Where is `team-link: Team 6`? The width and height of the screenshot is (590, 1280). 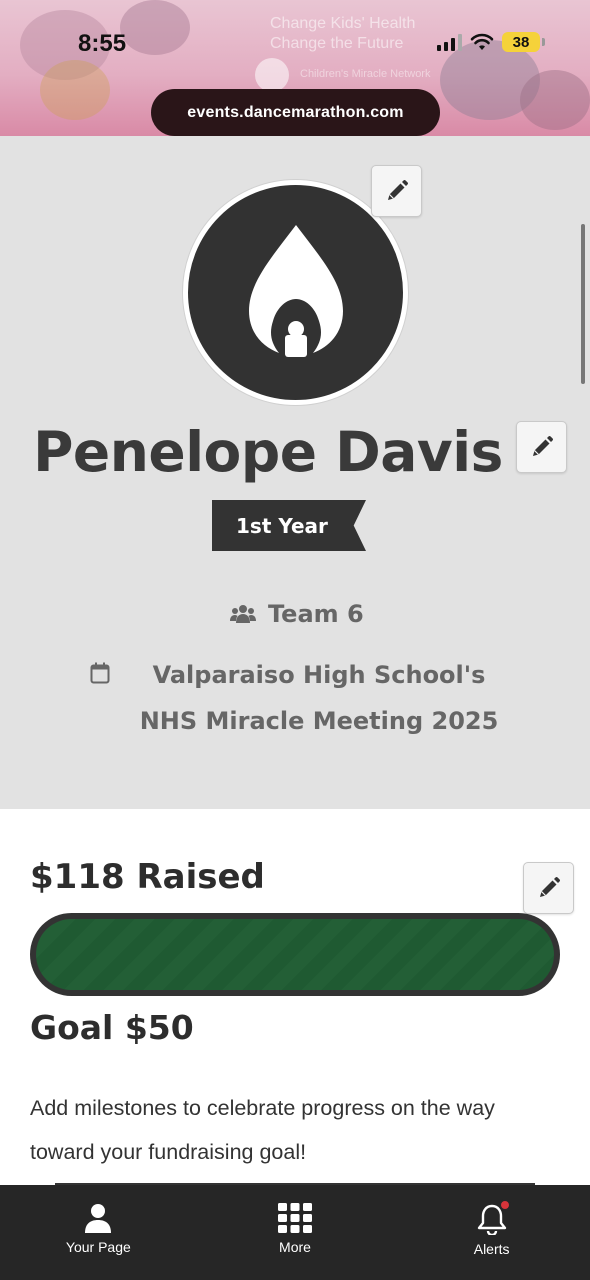 team-link: Team 6 is located at coordinates (297, 614).